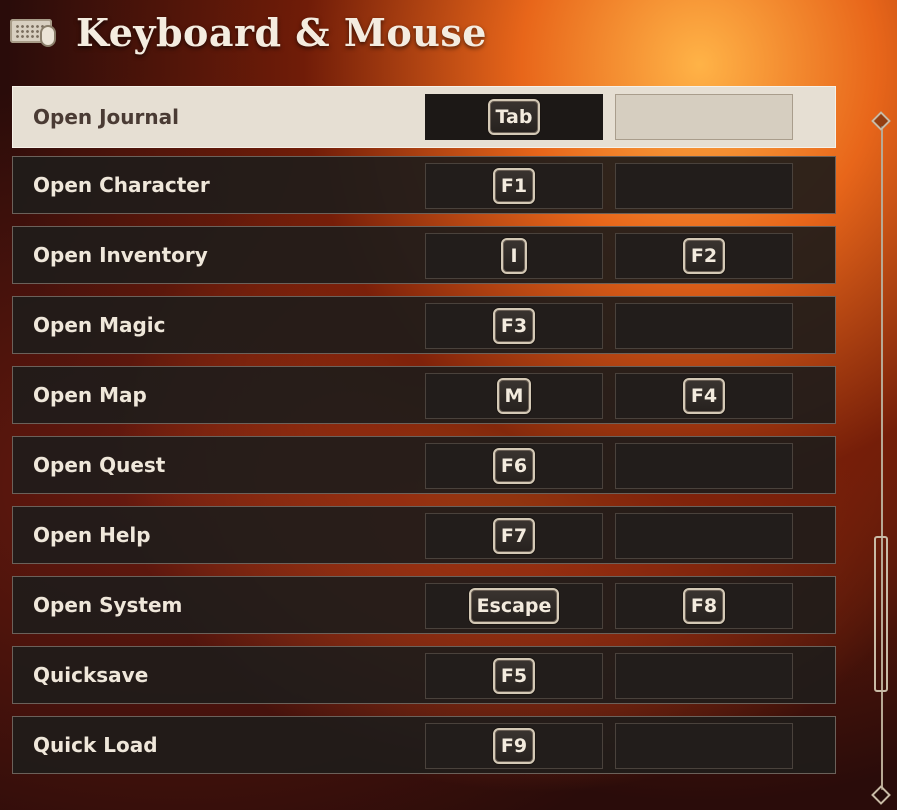 This screenshot has height=810, width=897. I want to click on keybinding-row-open-magic: Open Magic F3, so click(424, 325).